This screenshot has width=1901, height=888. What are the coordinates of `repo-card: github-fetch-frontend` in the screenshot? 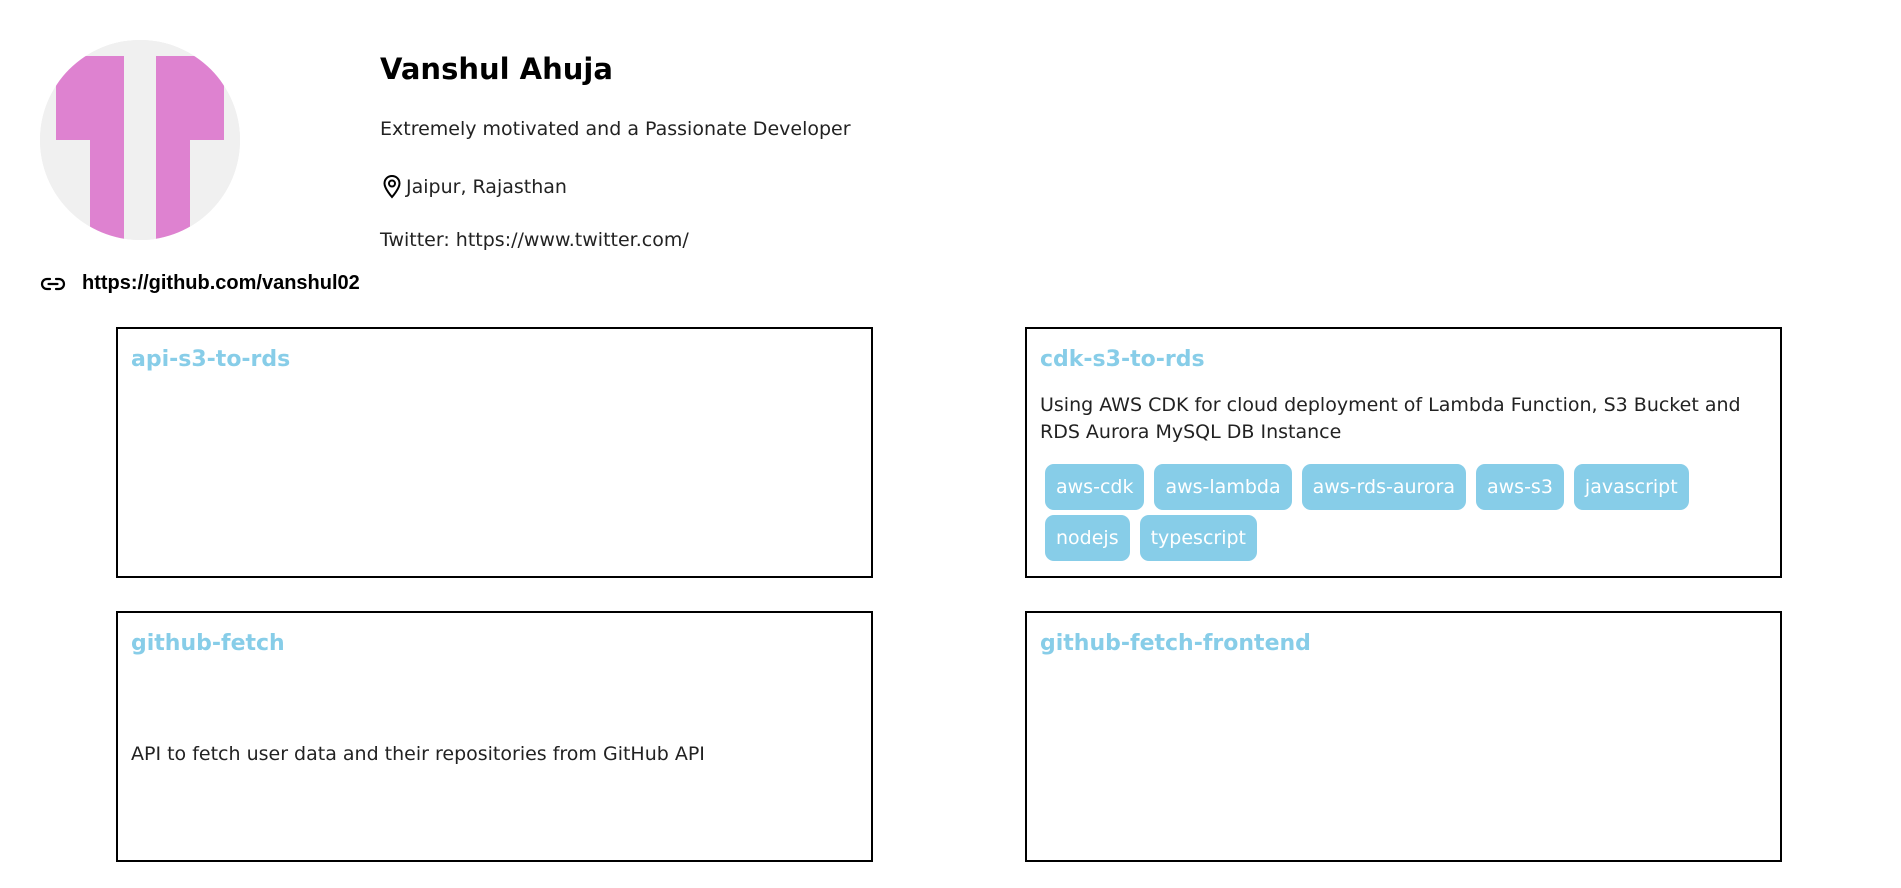 It's located at (1403, 736).